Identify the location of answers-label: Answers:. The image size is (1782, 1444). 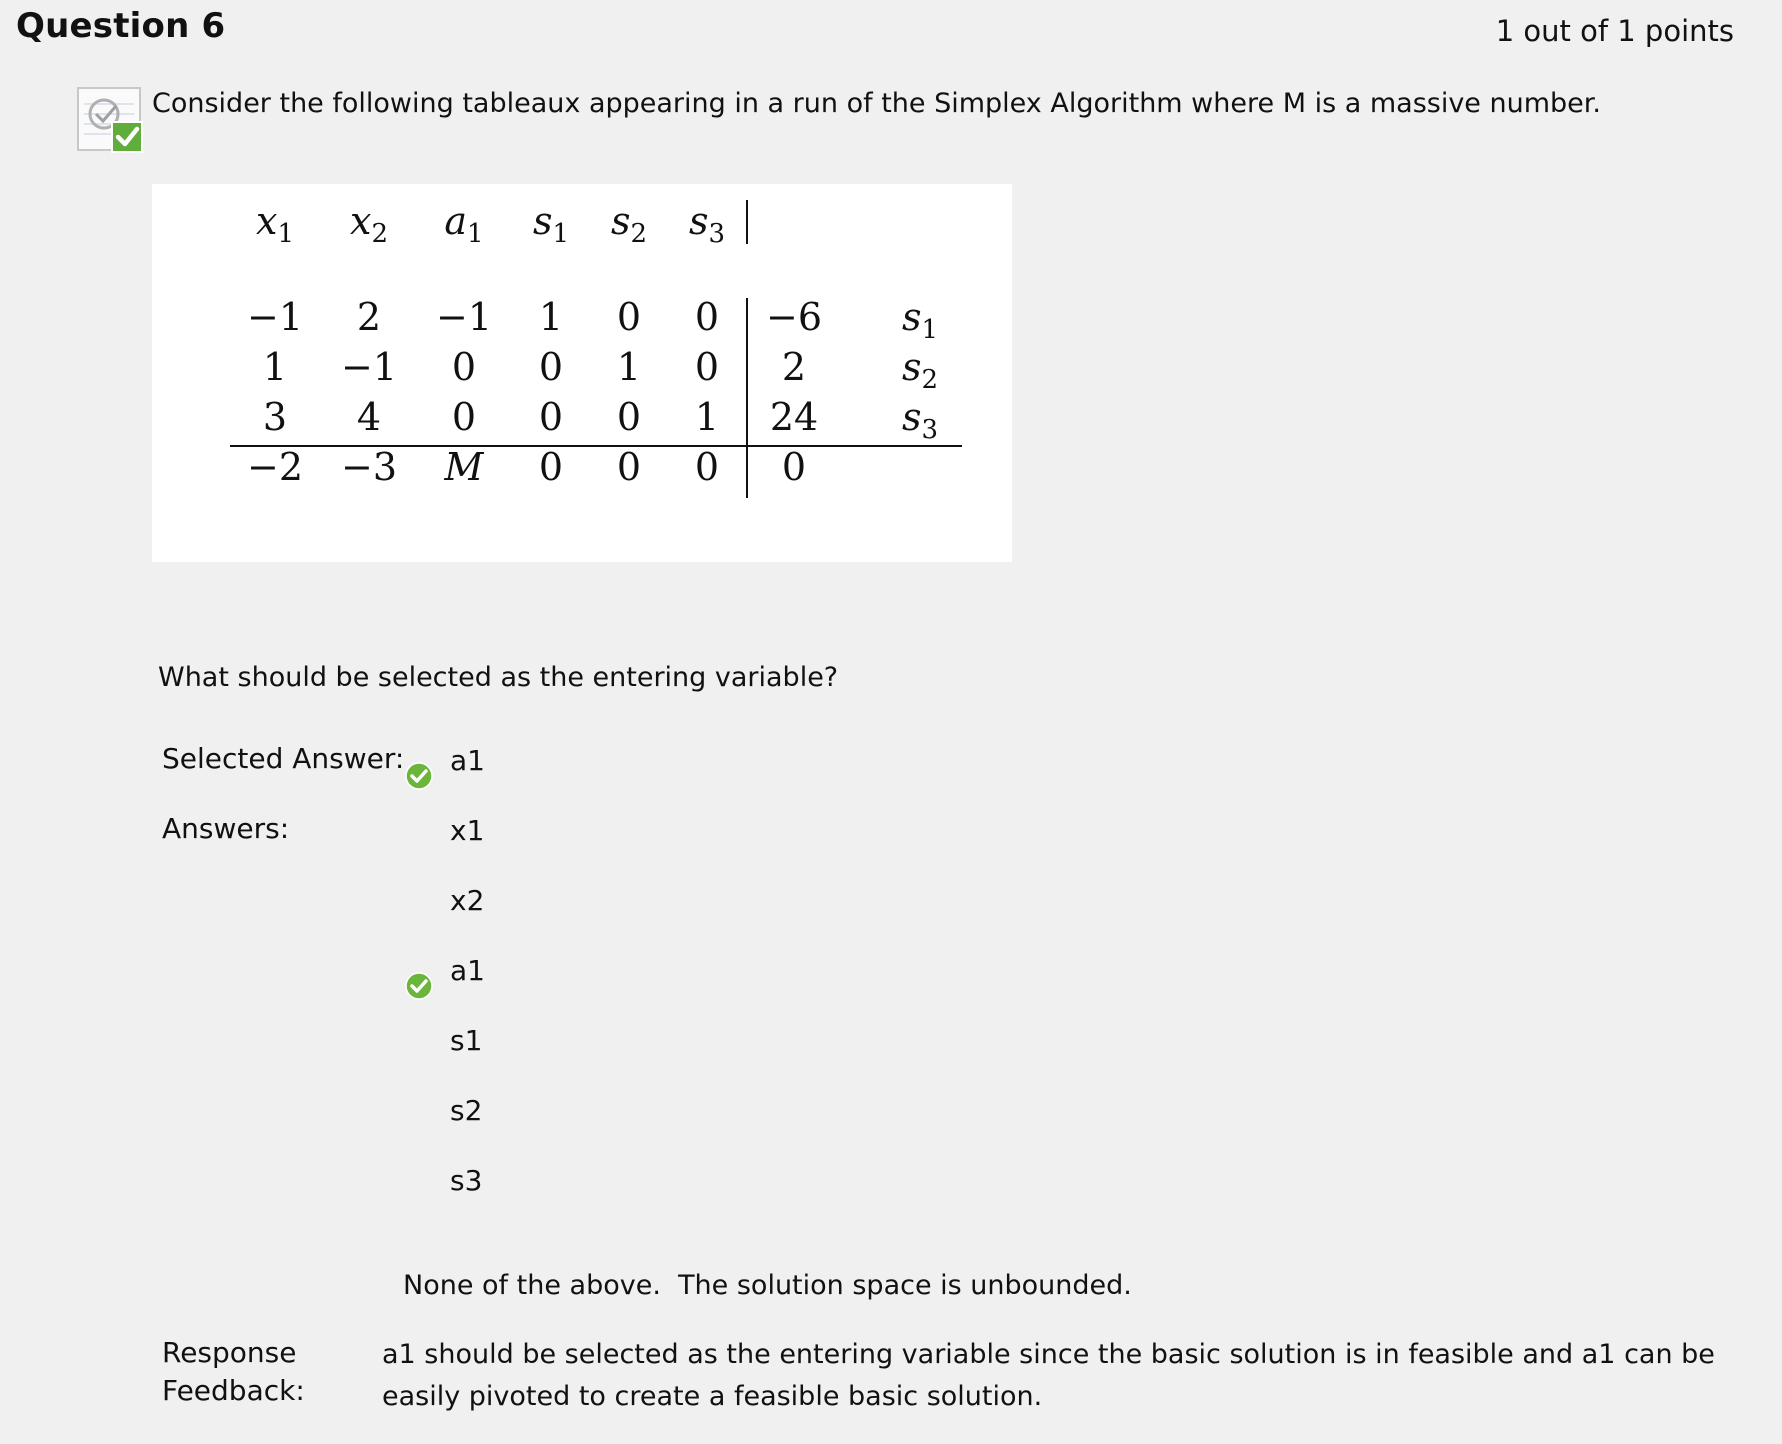
(226, 828).